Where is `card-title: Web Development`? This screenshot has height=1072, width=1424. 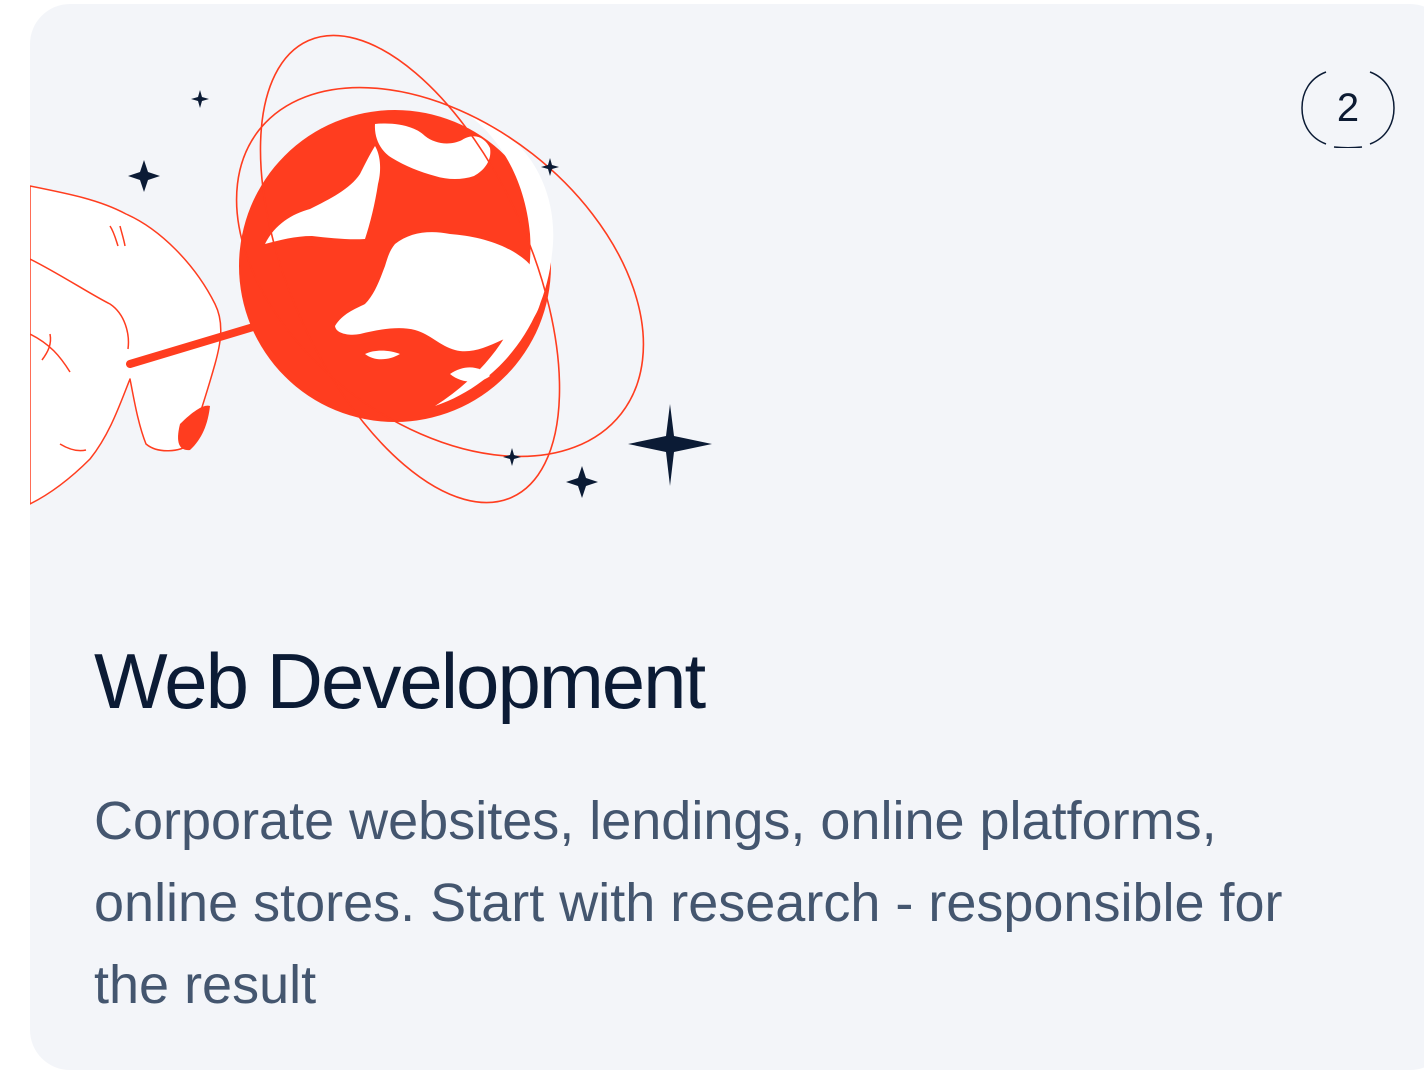 card-title: Web Development is located at coordinates (400, 681).